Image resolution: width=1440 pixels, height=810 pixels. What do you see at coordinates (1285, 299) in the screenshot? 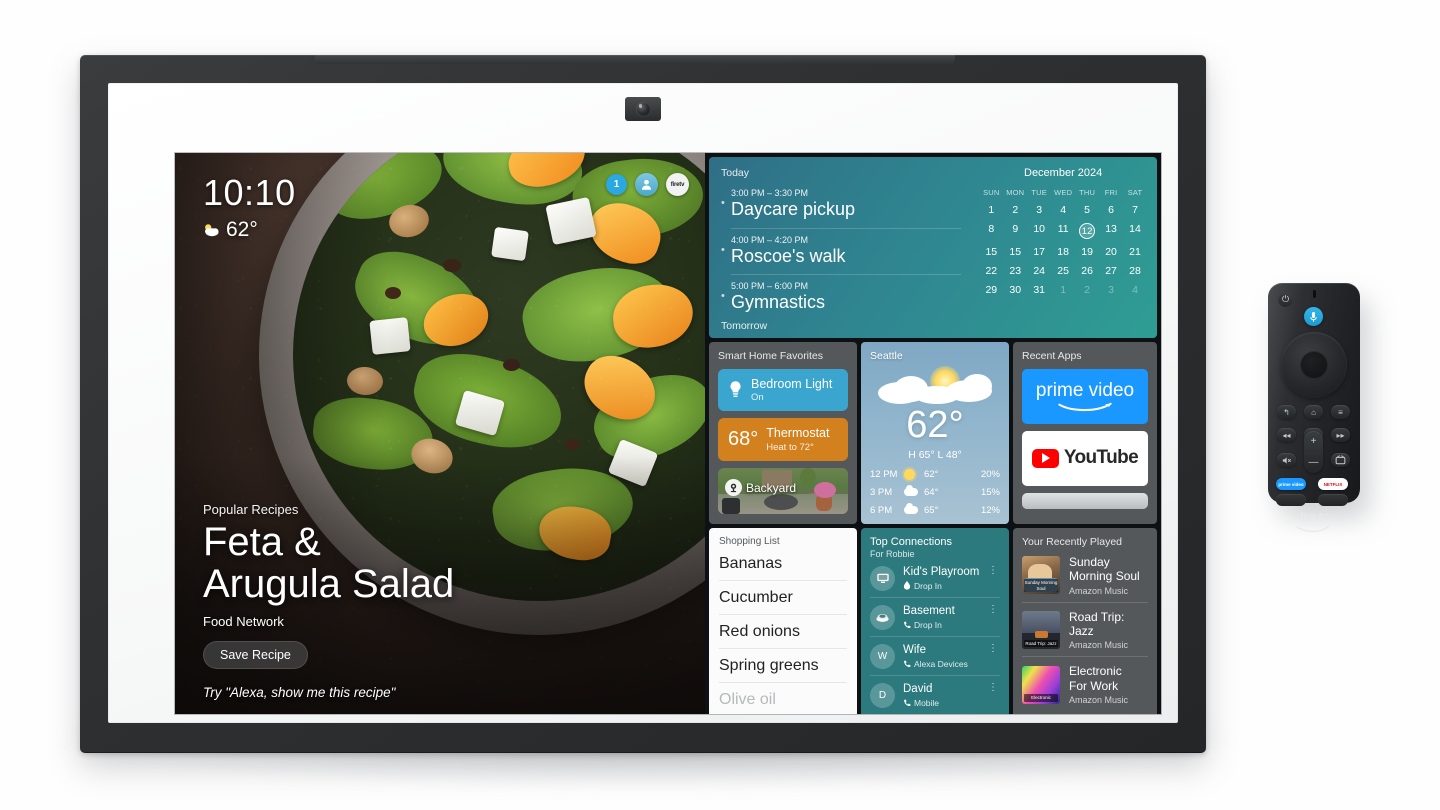
I see `power-icon: ⏻` at bounding box center [1285, 299].